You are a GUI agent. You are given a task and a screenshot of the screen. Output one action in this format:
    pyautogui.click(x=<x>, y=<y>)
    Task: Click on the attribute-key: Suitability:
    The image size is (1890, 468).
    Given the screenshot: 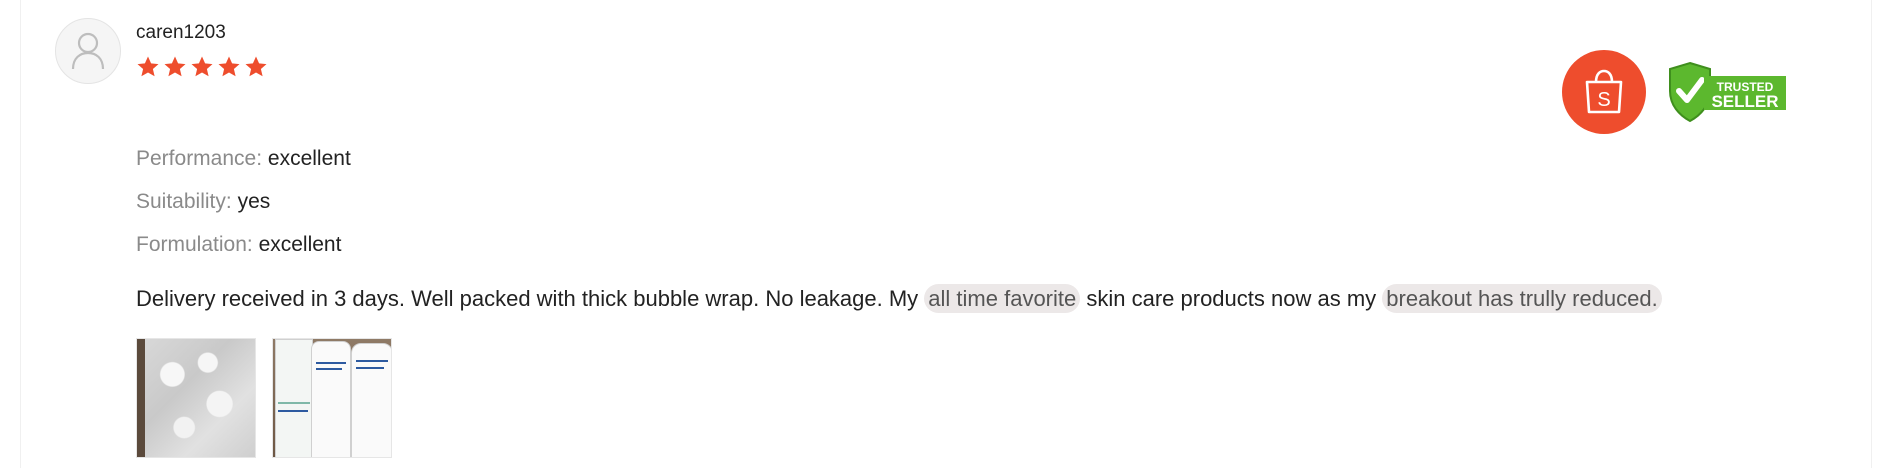 What is the action you would take?
    pyautogui.click(x=184, y=201)
    